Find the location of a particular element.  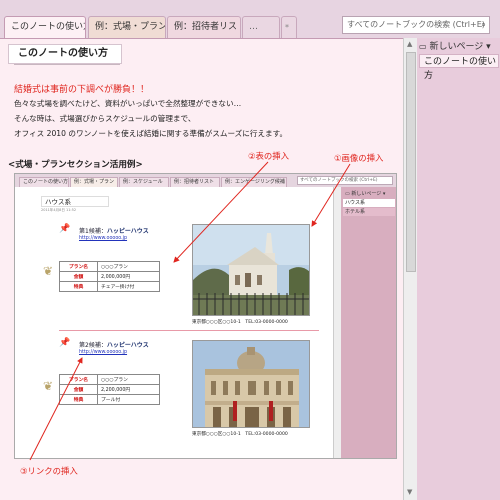

venue-table: プラン名 ○○○プラン 金額 2,000,000円 特典 チェアー掛け付 is located at coordinates (109, 276).